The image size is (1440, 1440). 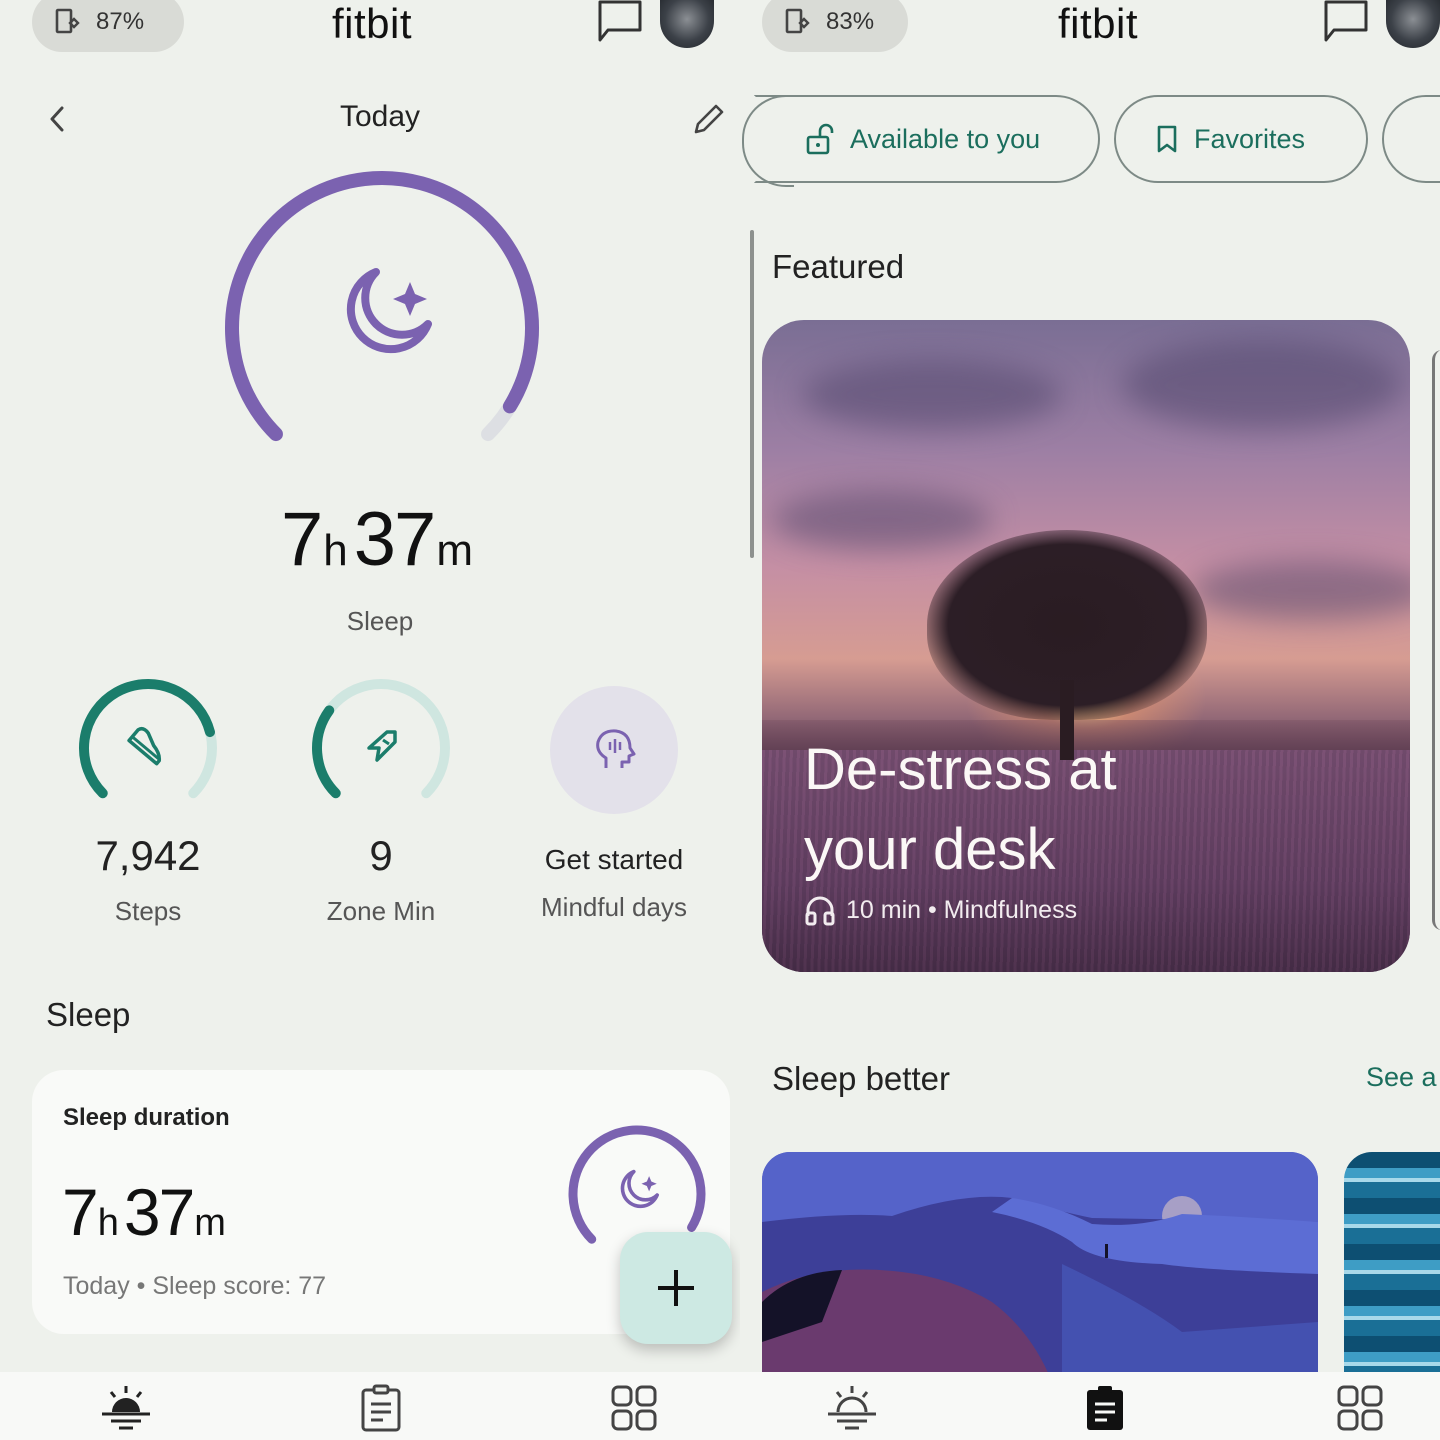 What do you see at coordinates (850, 21) in the screenshot?
I see `battery-percent: 83%` at bounding box center [850, 21].